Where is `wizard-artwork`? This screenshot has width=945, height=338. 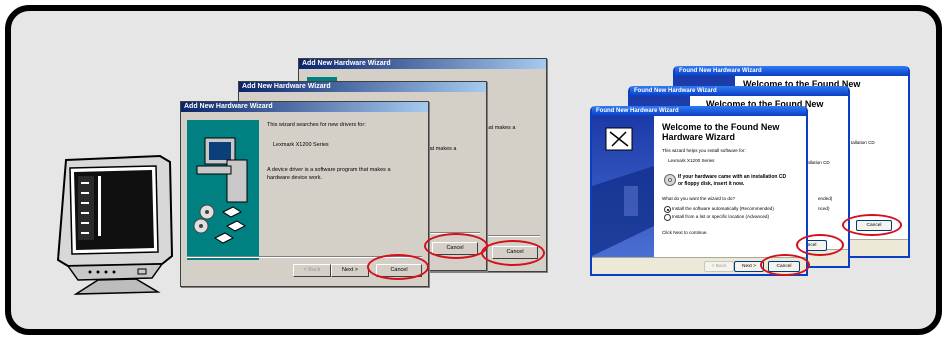 wizard-artwork is located at coordinates (223, 190).